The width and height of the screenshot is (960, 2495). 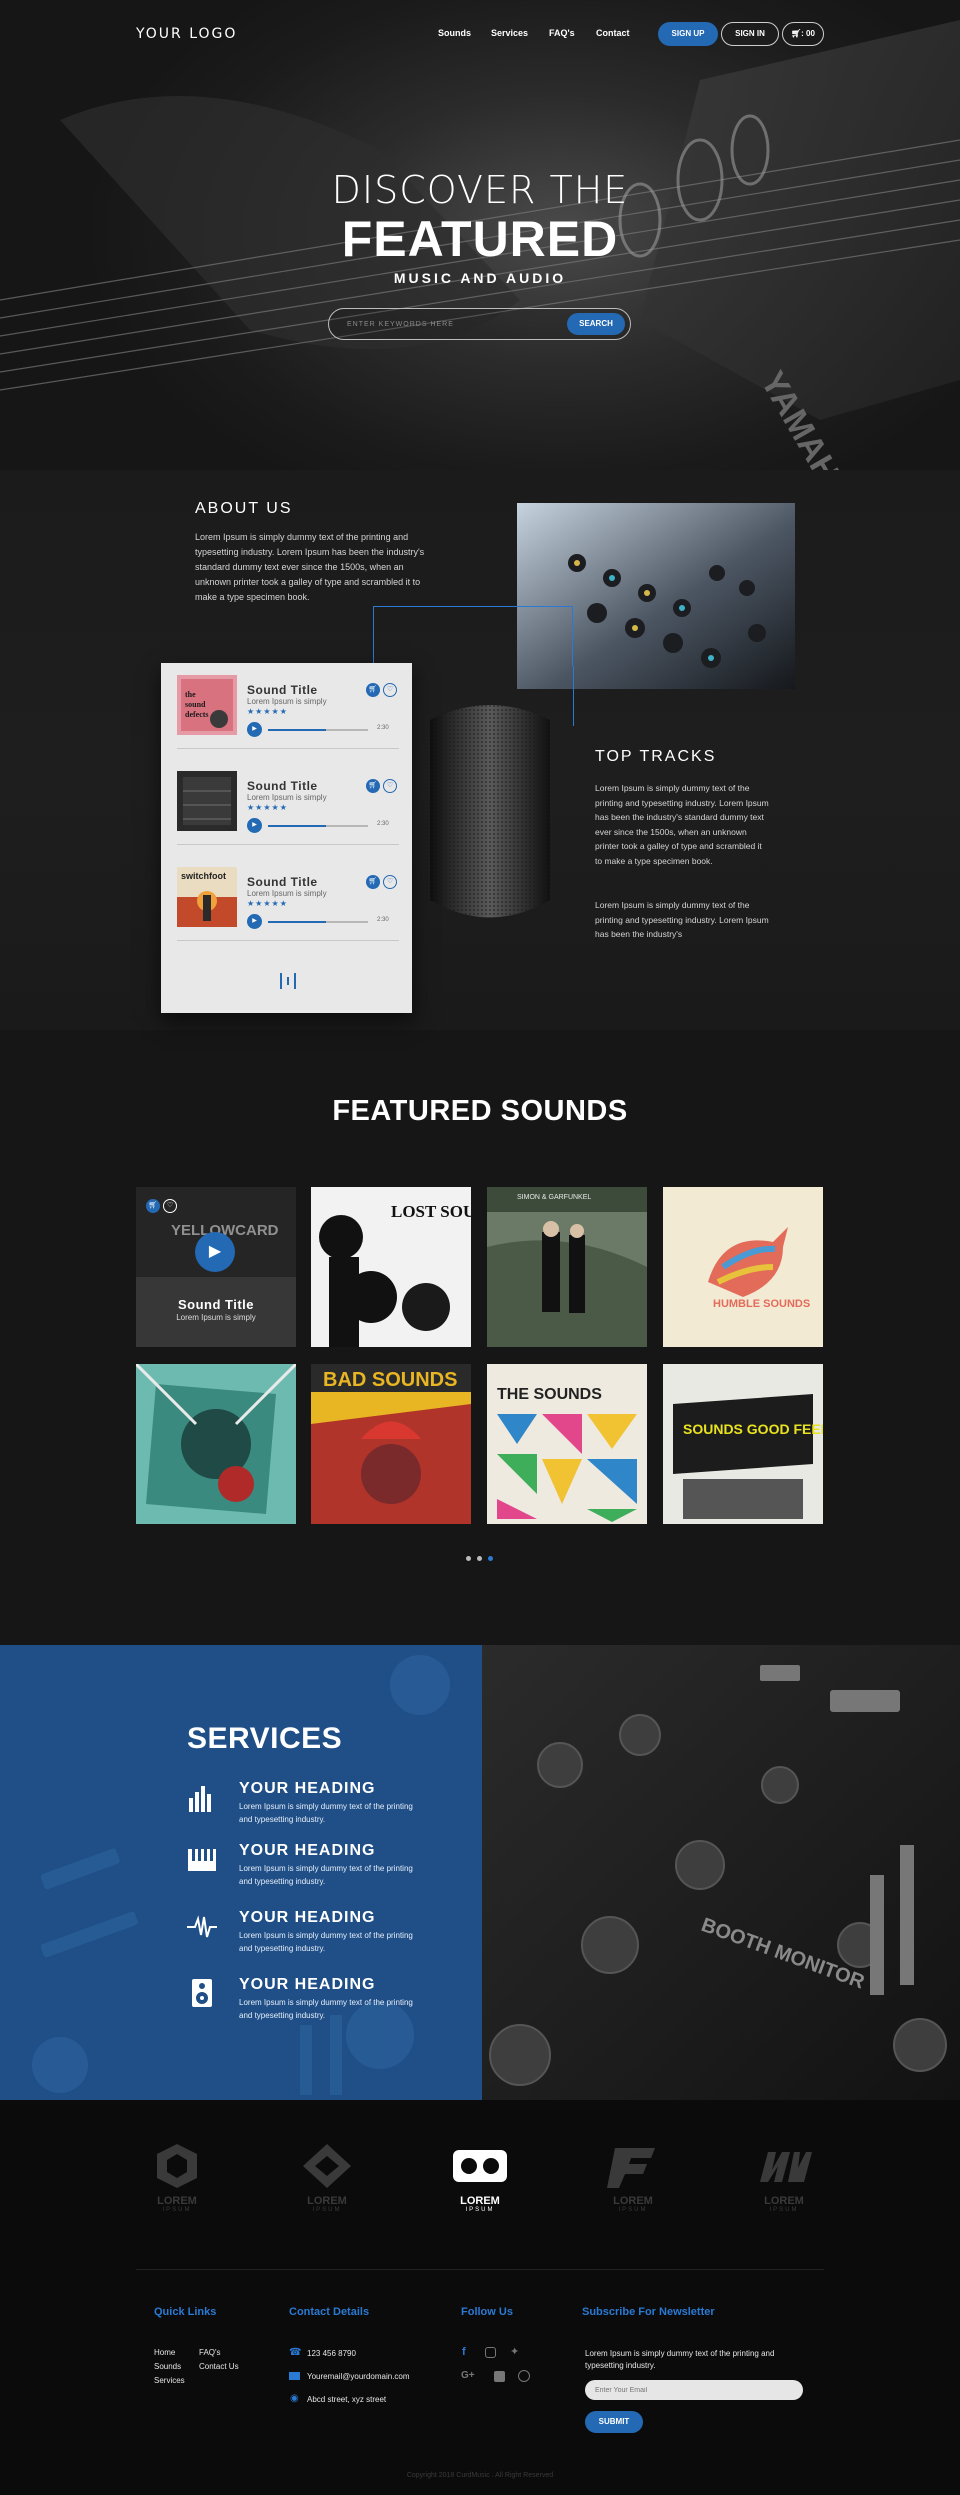 I want to click on svg-text: sound, so click(x=195, y=704).